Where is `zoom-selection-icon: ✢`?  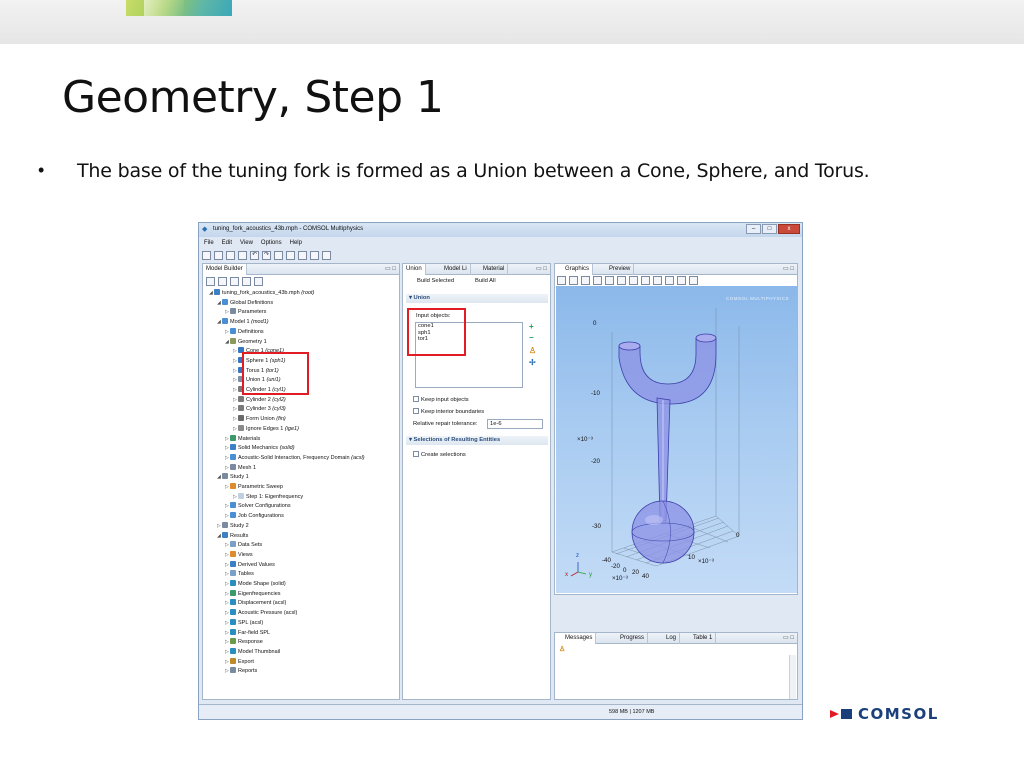
zoom-selection-icon: ✢ is located at coordinates (532, 363).